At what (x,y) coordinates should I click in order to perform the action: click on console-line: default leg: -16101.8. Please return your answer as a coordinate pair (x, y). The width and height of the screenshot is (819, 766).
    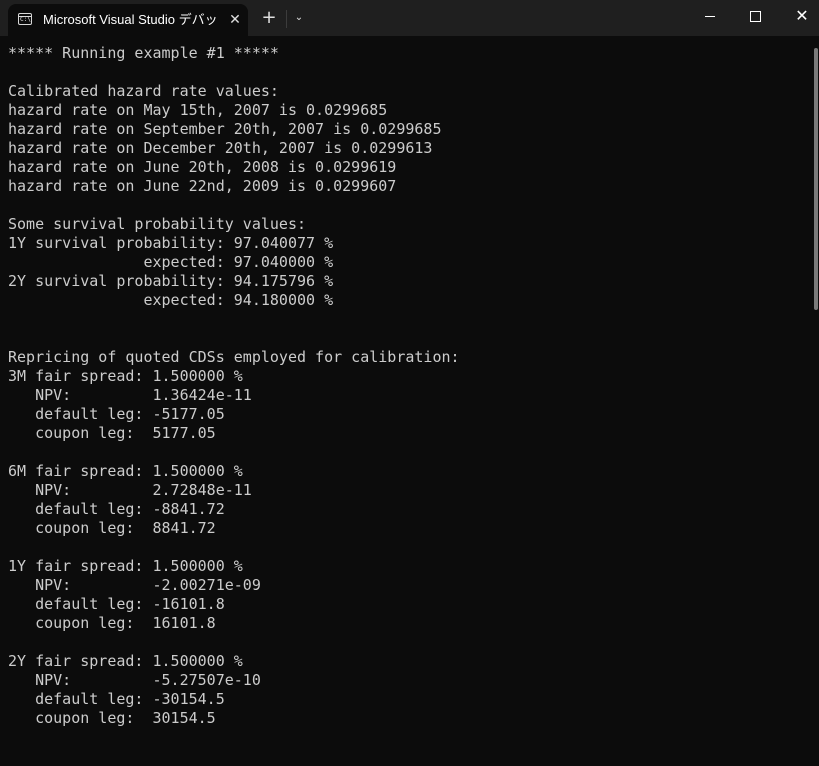
    Looking at the image, I should click on (116, 604).